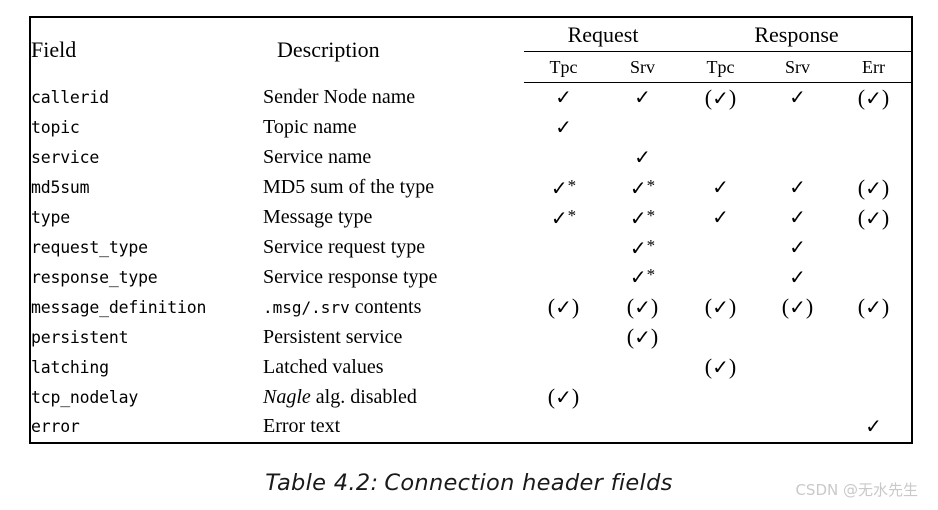 Image resolution: width=938 pixels, height=510 pixels. What do you see at coordinates (55, 427) in the screenshot?
I see `cell-field: error` at bounding box center [55, 427].